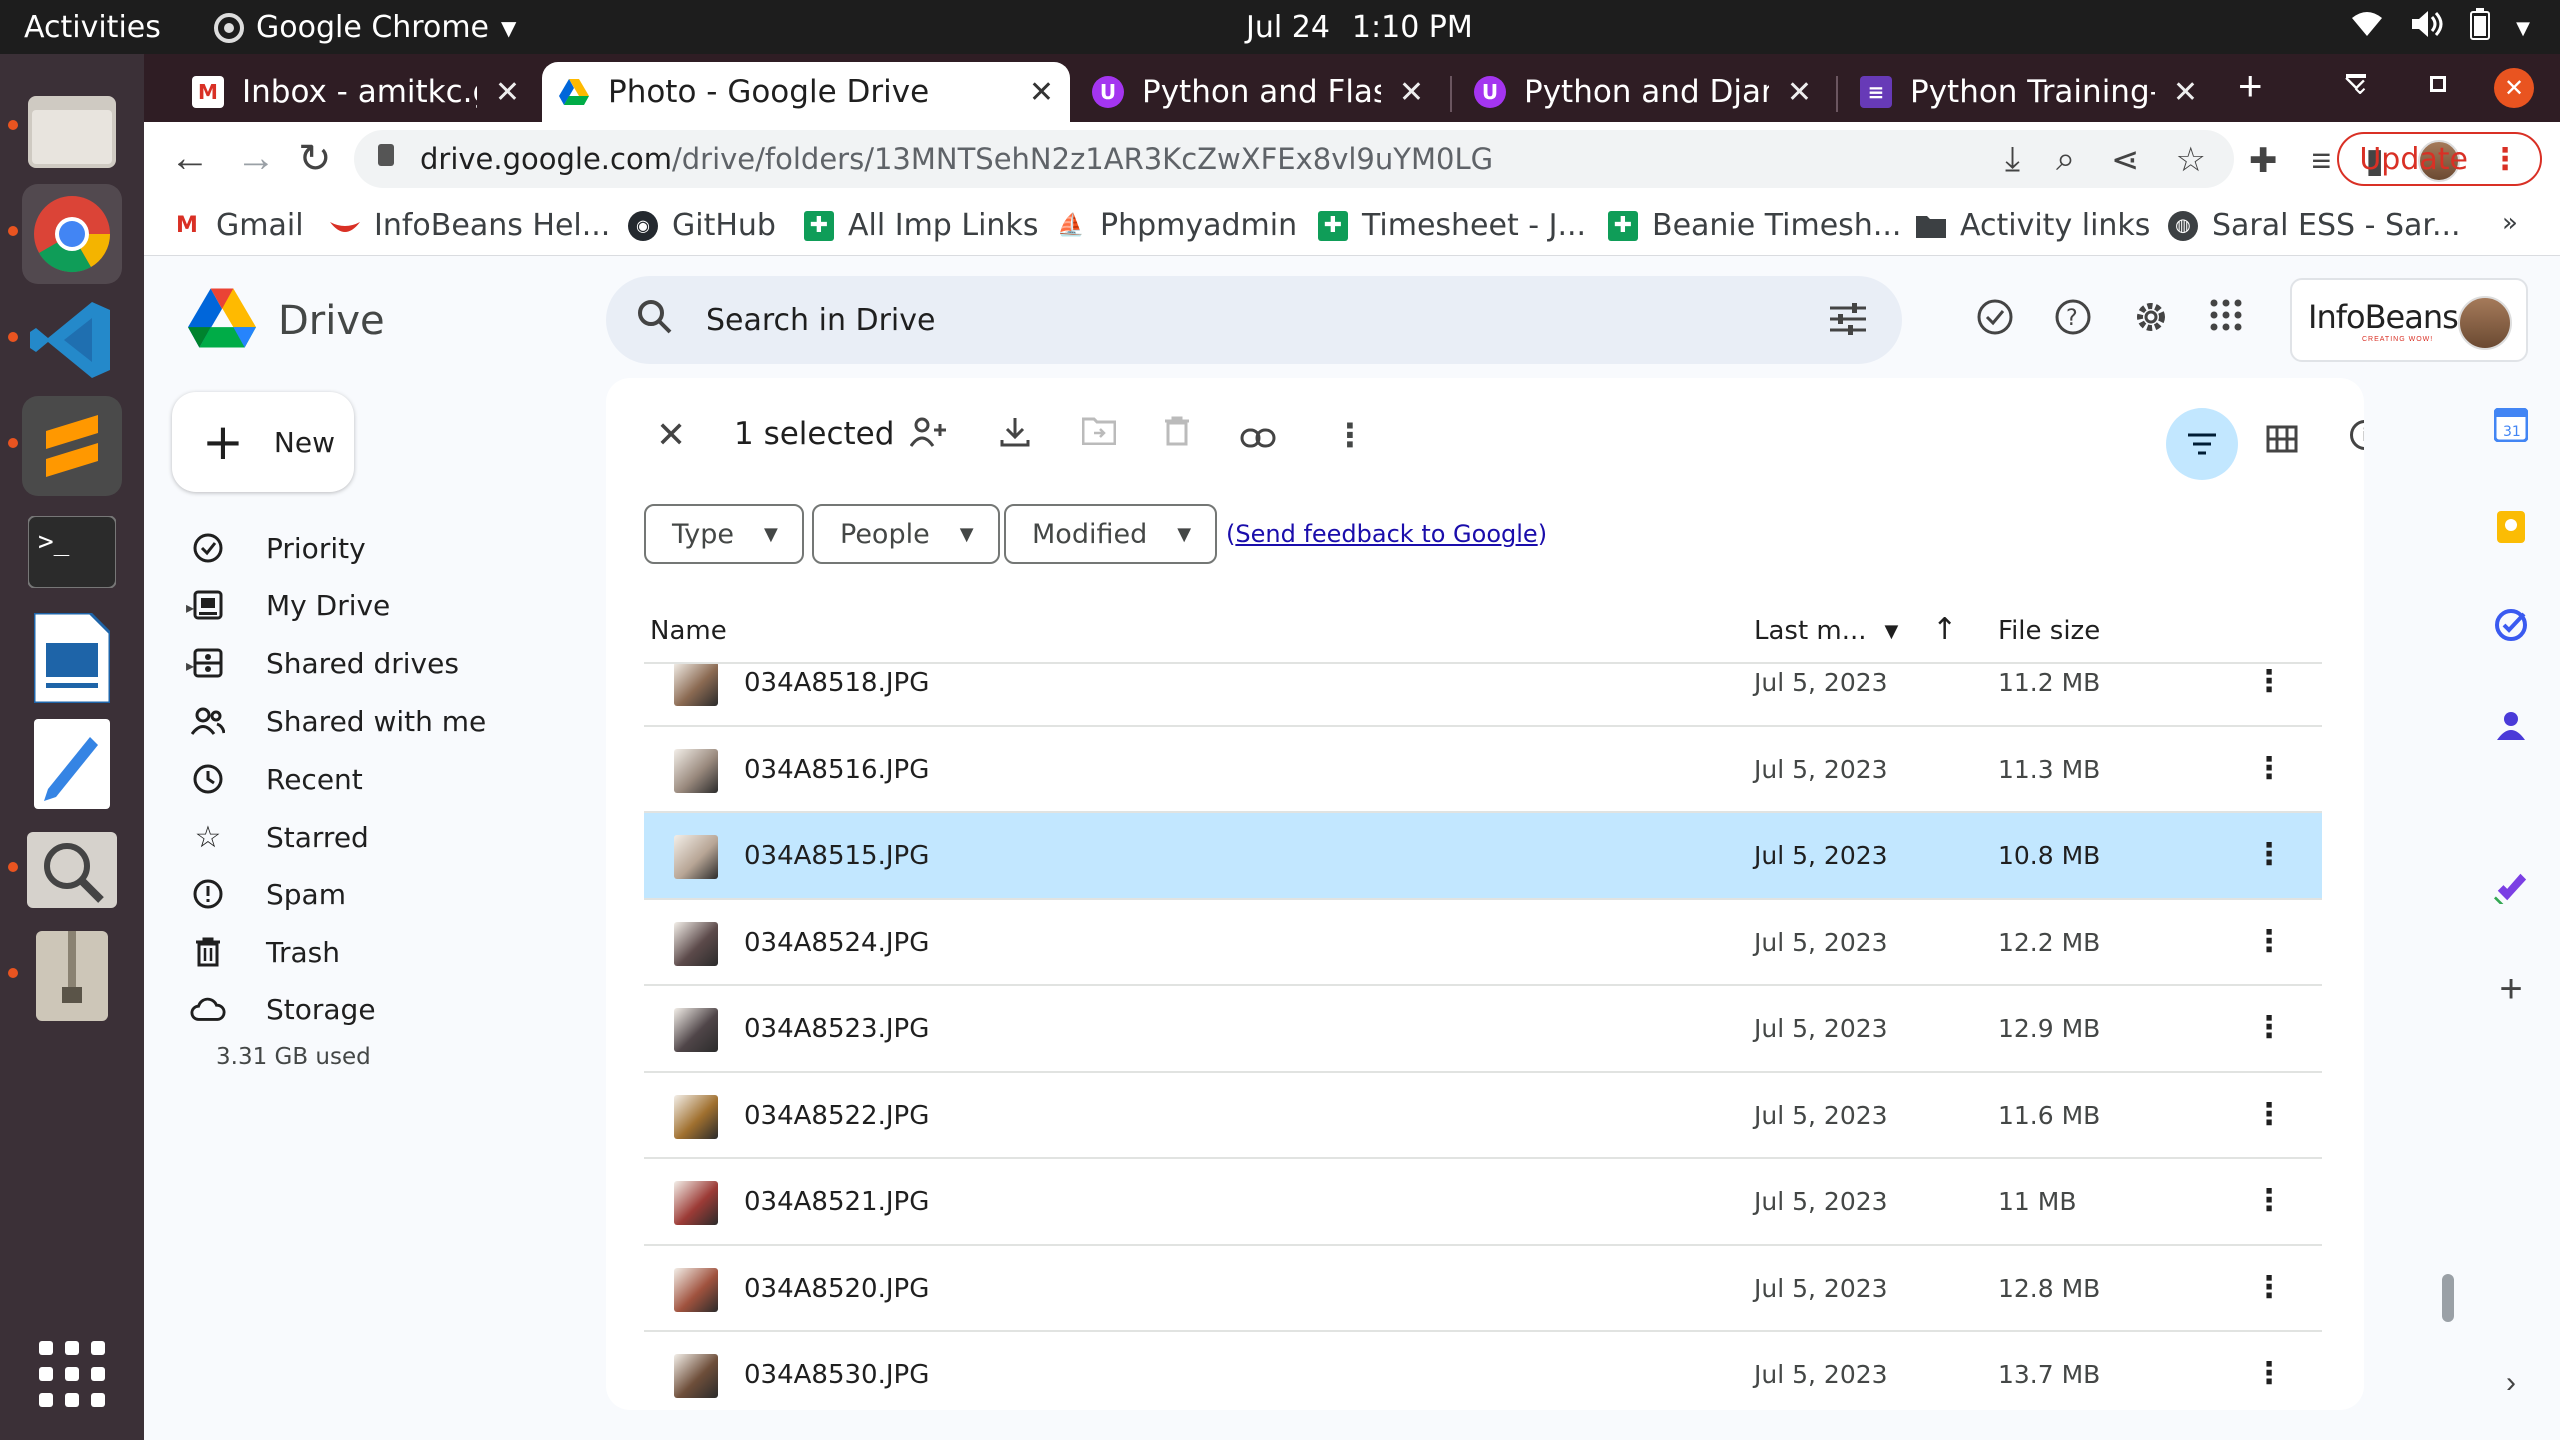 Image resolution: width=2560 pixels, height=1440 pixels. I want to click on clock: Jul 24 1:10 PM, so click(1359, 27).